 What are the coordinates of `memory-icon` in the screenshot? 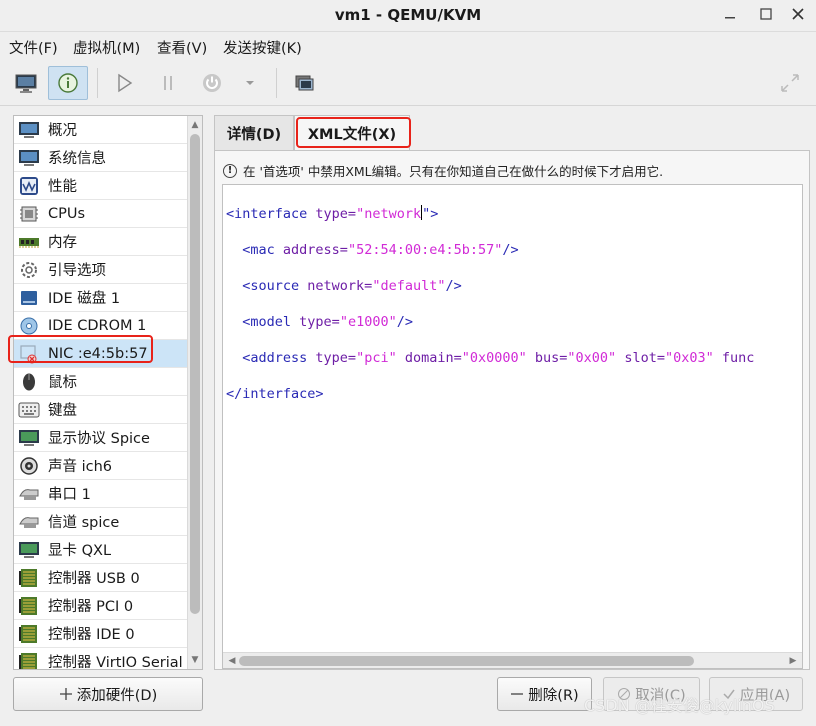 It's located at (29, 242).